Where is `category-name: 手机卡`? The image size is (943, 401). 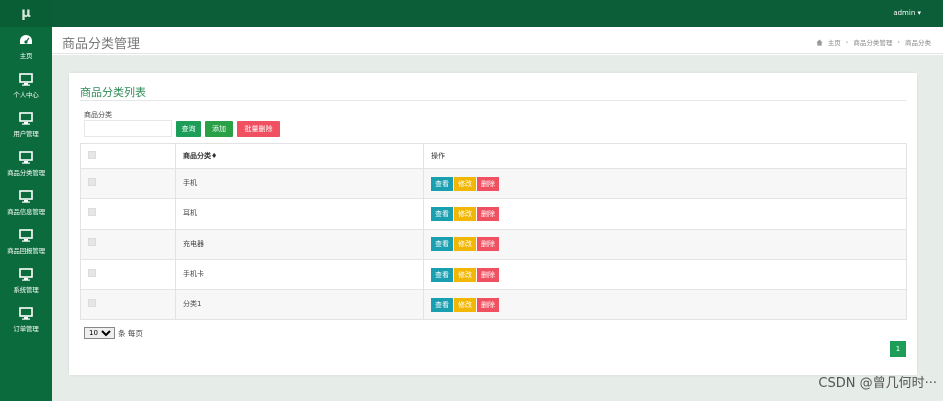 category-name: 手机卡 is located at coordinates (193, 274).